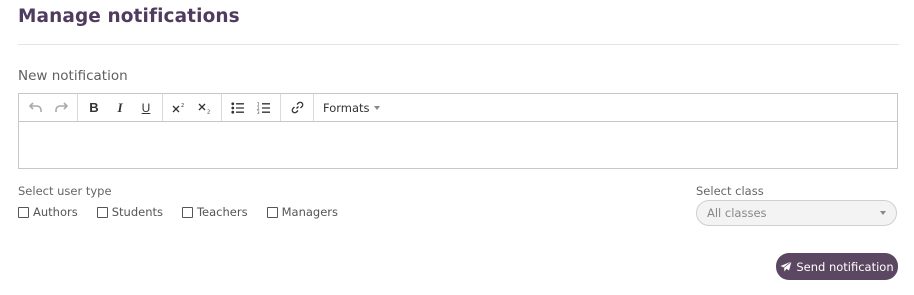 The width and height of the screenshot is (914, 295). I want to click on underline-label: U, so click(146, 107).